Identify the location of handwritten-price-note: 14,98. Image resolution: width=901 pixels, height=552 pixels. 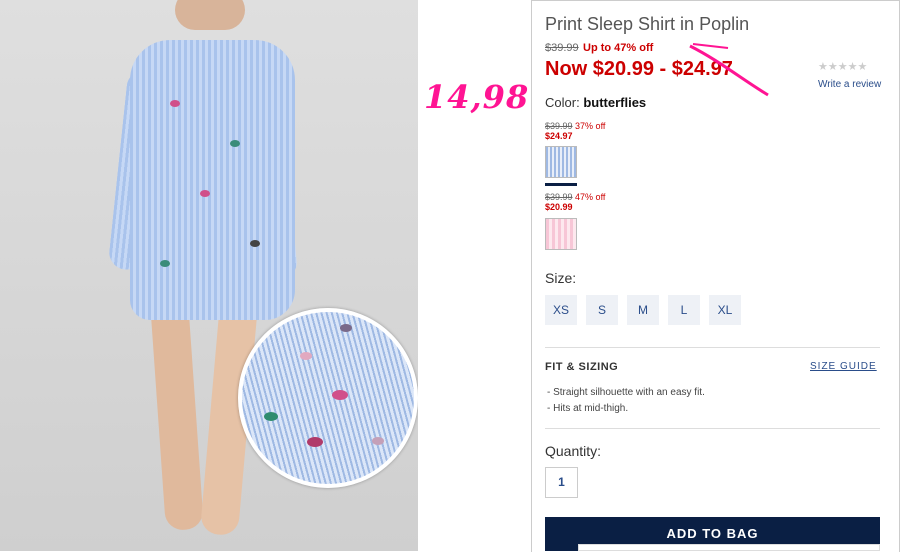
(477, 97).